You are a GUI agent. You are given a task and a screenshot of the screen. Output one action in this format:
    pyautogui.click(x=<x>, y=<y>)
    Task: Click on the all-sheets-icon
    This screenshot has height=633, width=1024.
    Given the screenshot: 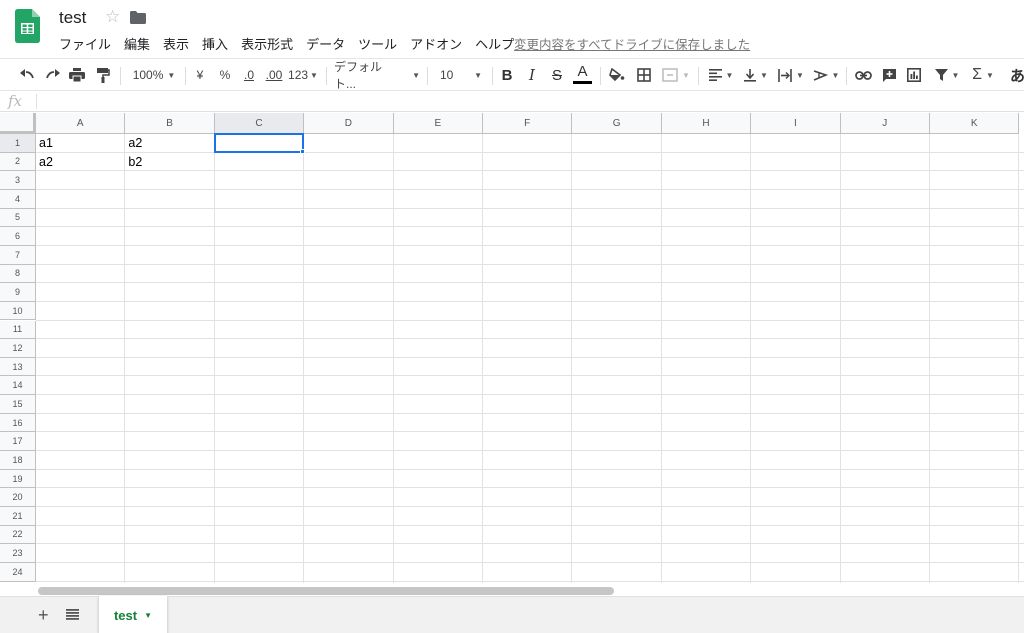 What is the action you would take?
    pyautogui.click(x=72, y=614)
    